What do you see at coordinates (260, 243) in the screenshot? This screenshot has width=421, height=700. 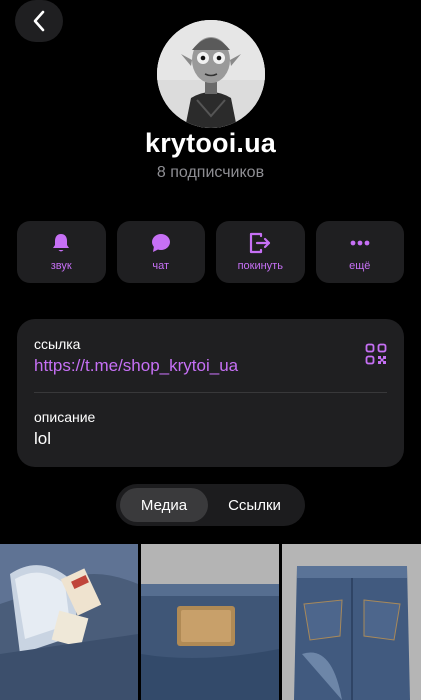 I see `leave-icon` at bounding box center [260, 243].